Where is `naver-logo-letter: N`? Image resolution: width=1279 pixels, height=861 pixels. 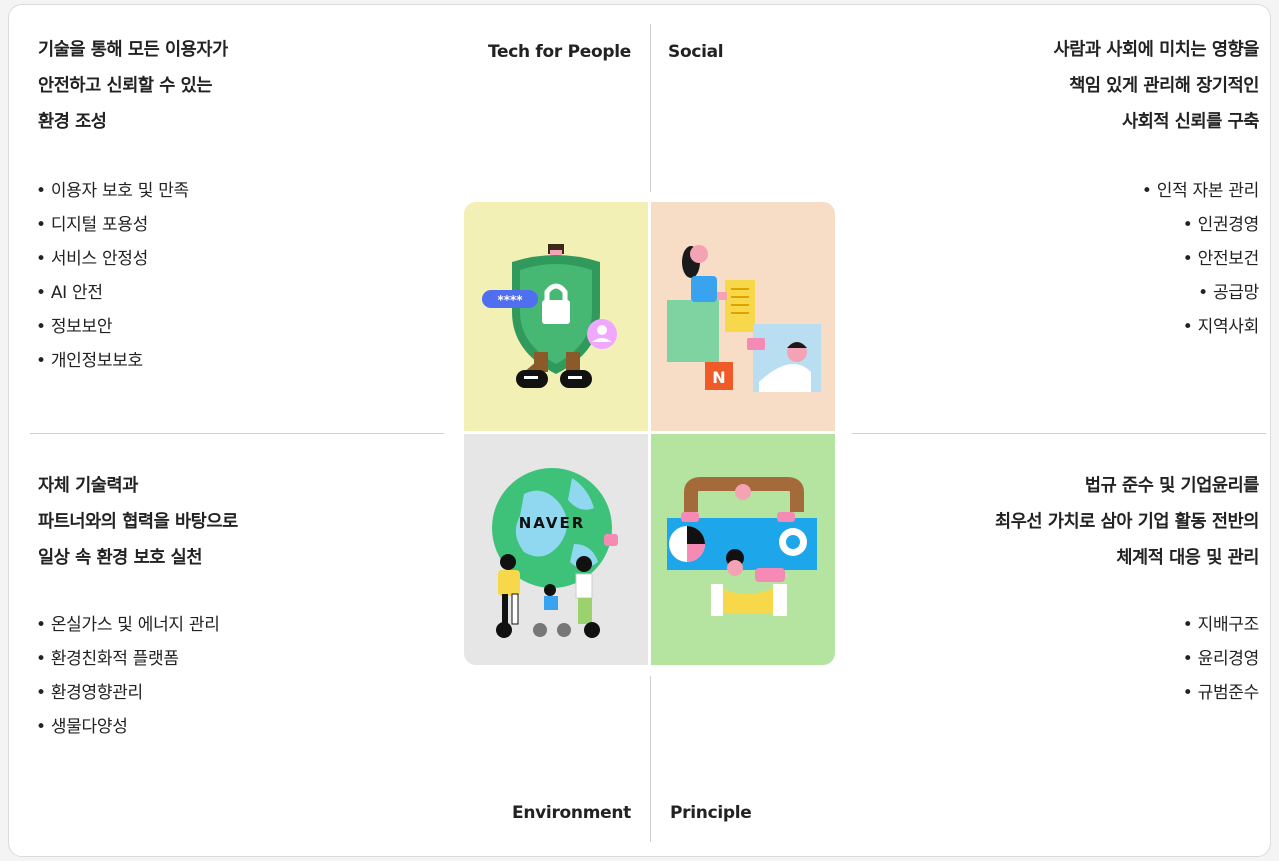
naver-logo-letter: N is located at coordinates (718, 377).